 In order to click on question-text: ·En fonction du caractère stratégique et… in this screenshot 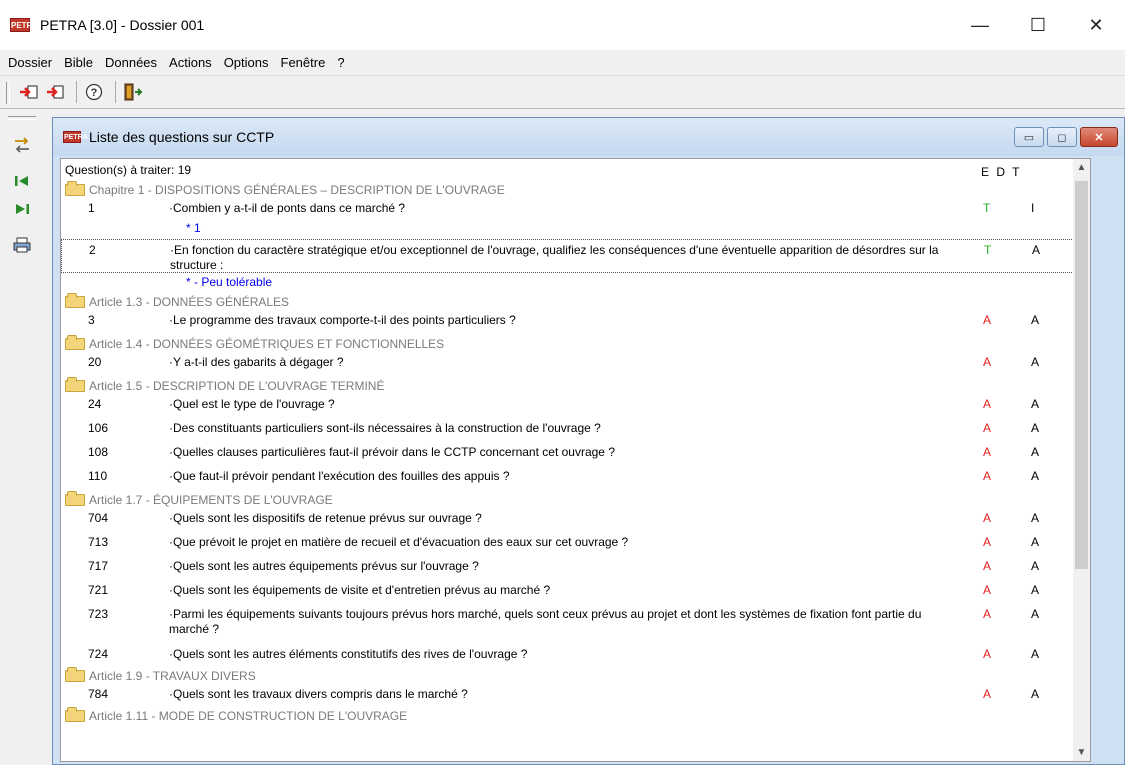, I will do `click(554, 257)`.